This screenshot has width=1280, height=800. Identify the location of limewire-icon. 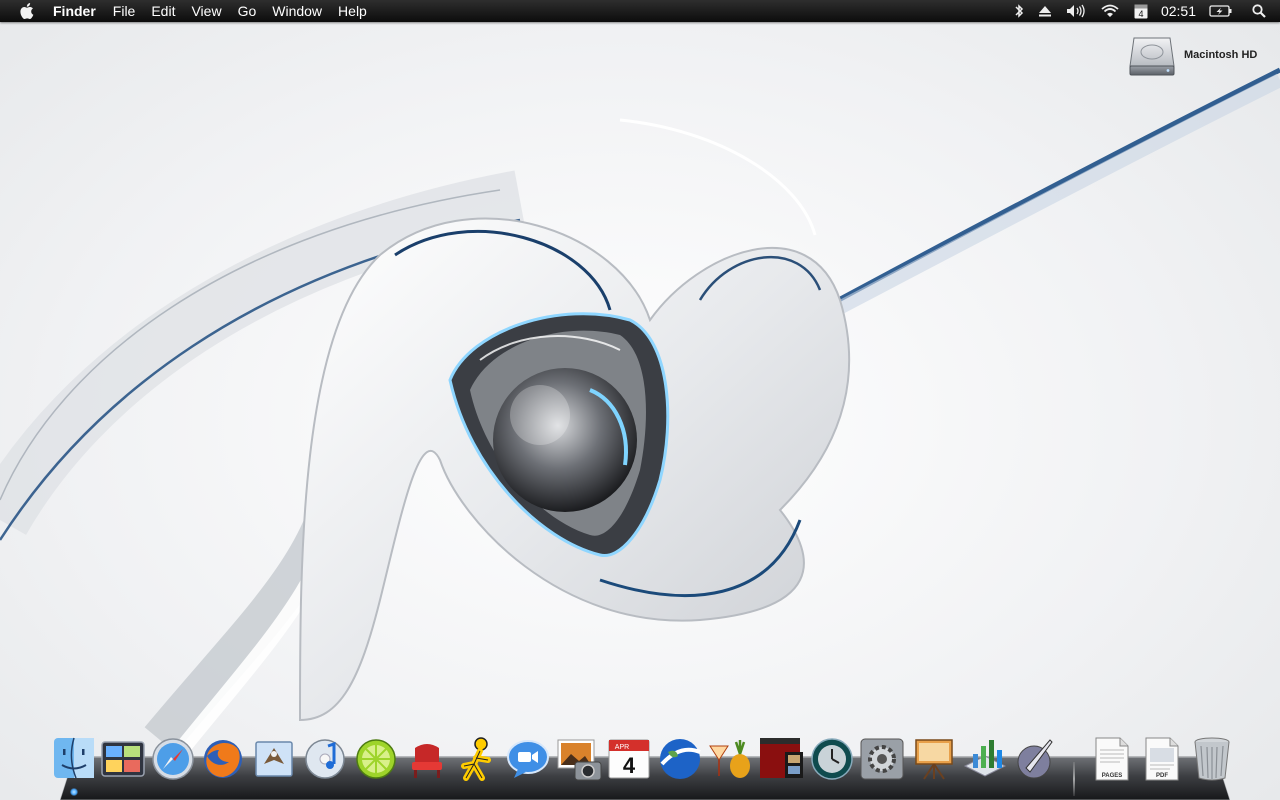
(376, 759).